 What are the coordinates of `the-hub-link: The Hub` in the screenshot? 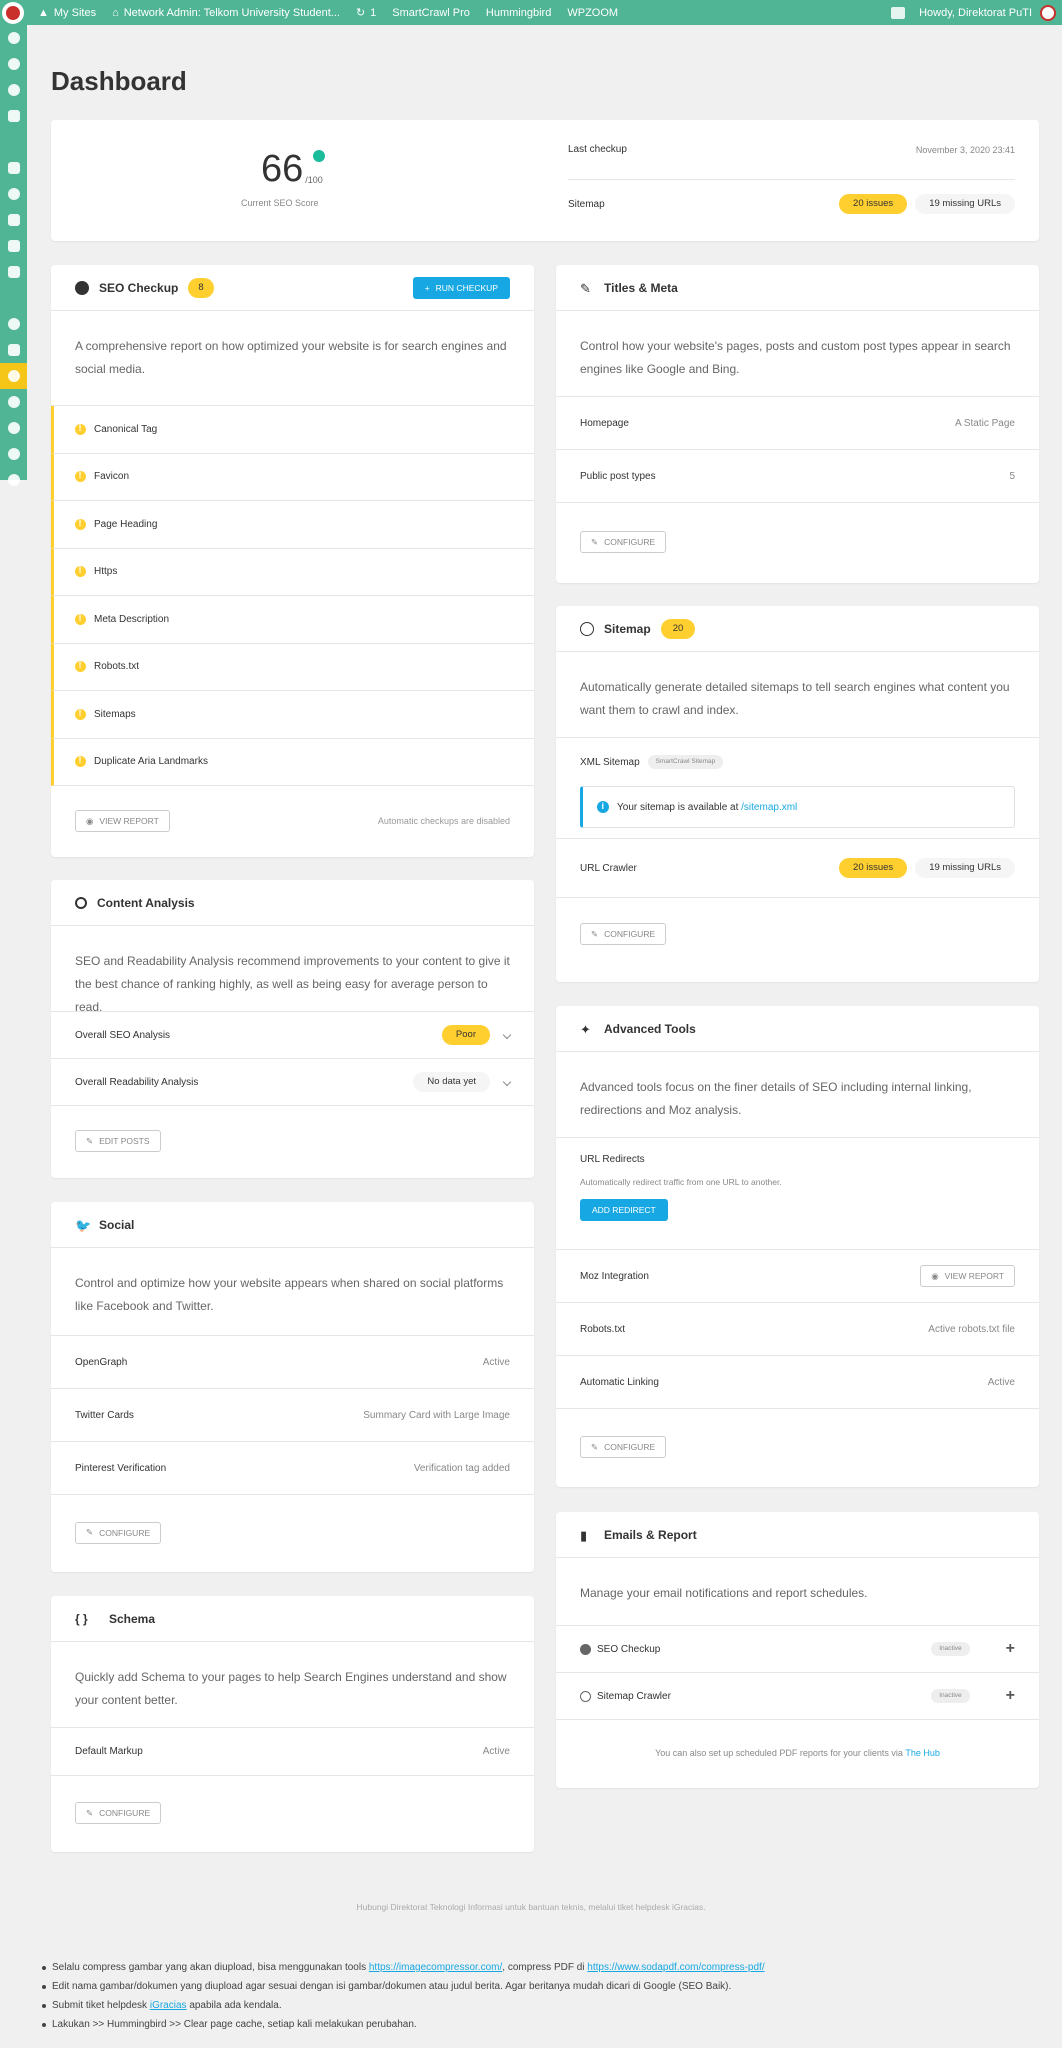 It's located at (922, 1753).